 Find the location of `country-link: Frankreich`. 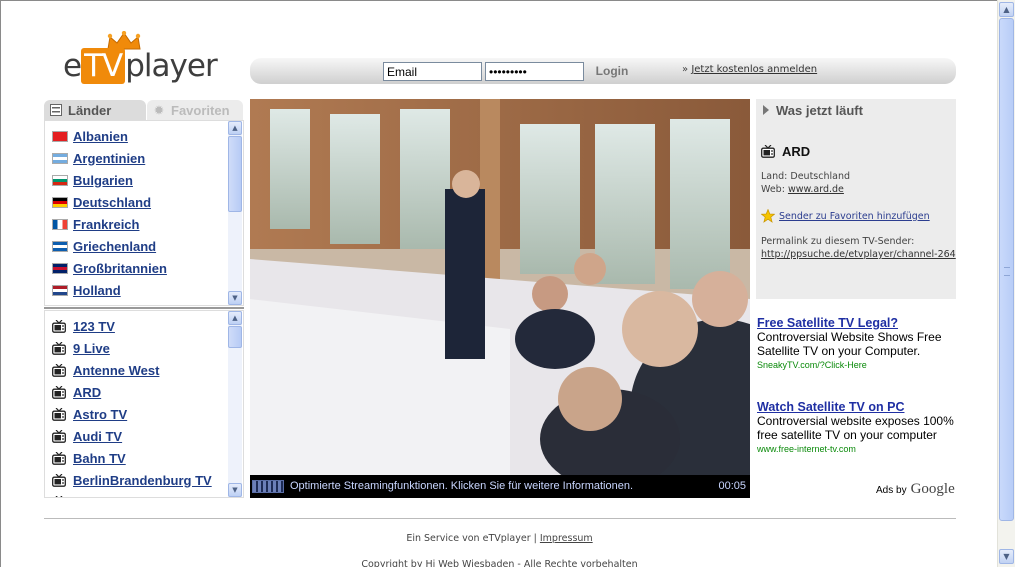

country-link: Frankreich is located at coordinates (106, 224).